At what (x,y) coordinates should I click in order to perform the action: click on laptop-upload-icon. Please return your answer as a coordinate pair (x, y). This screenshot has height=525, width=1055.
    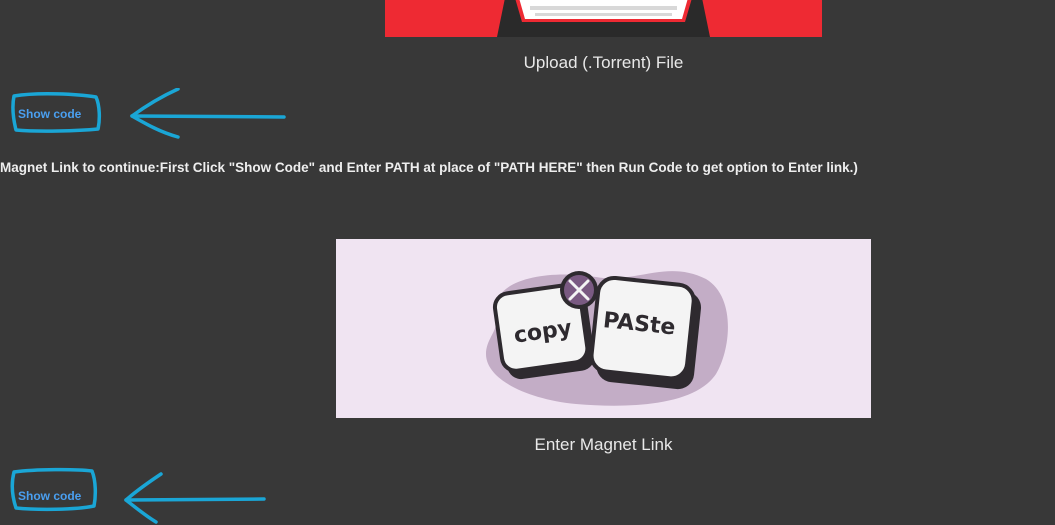
    Looking at the image, I should click on (603, 18).